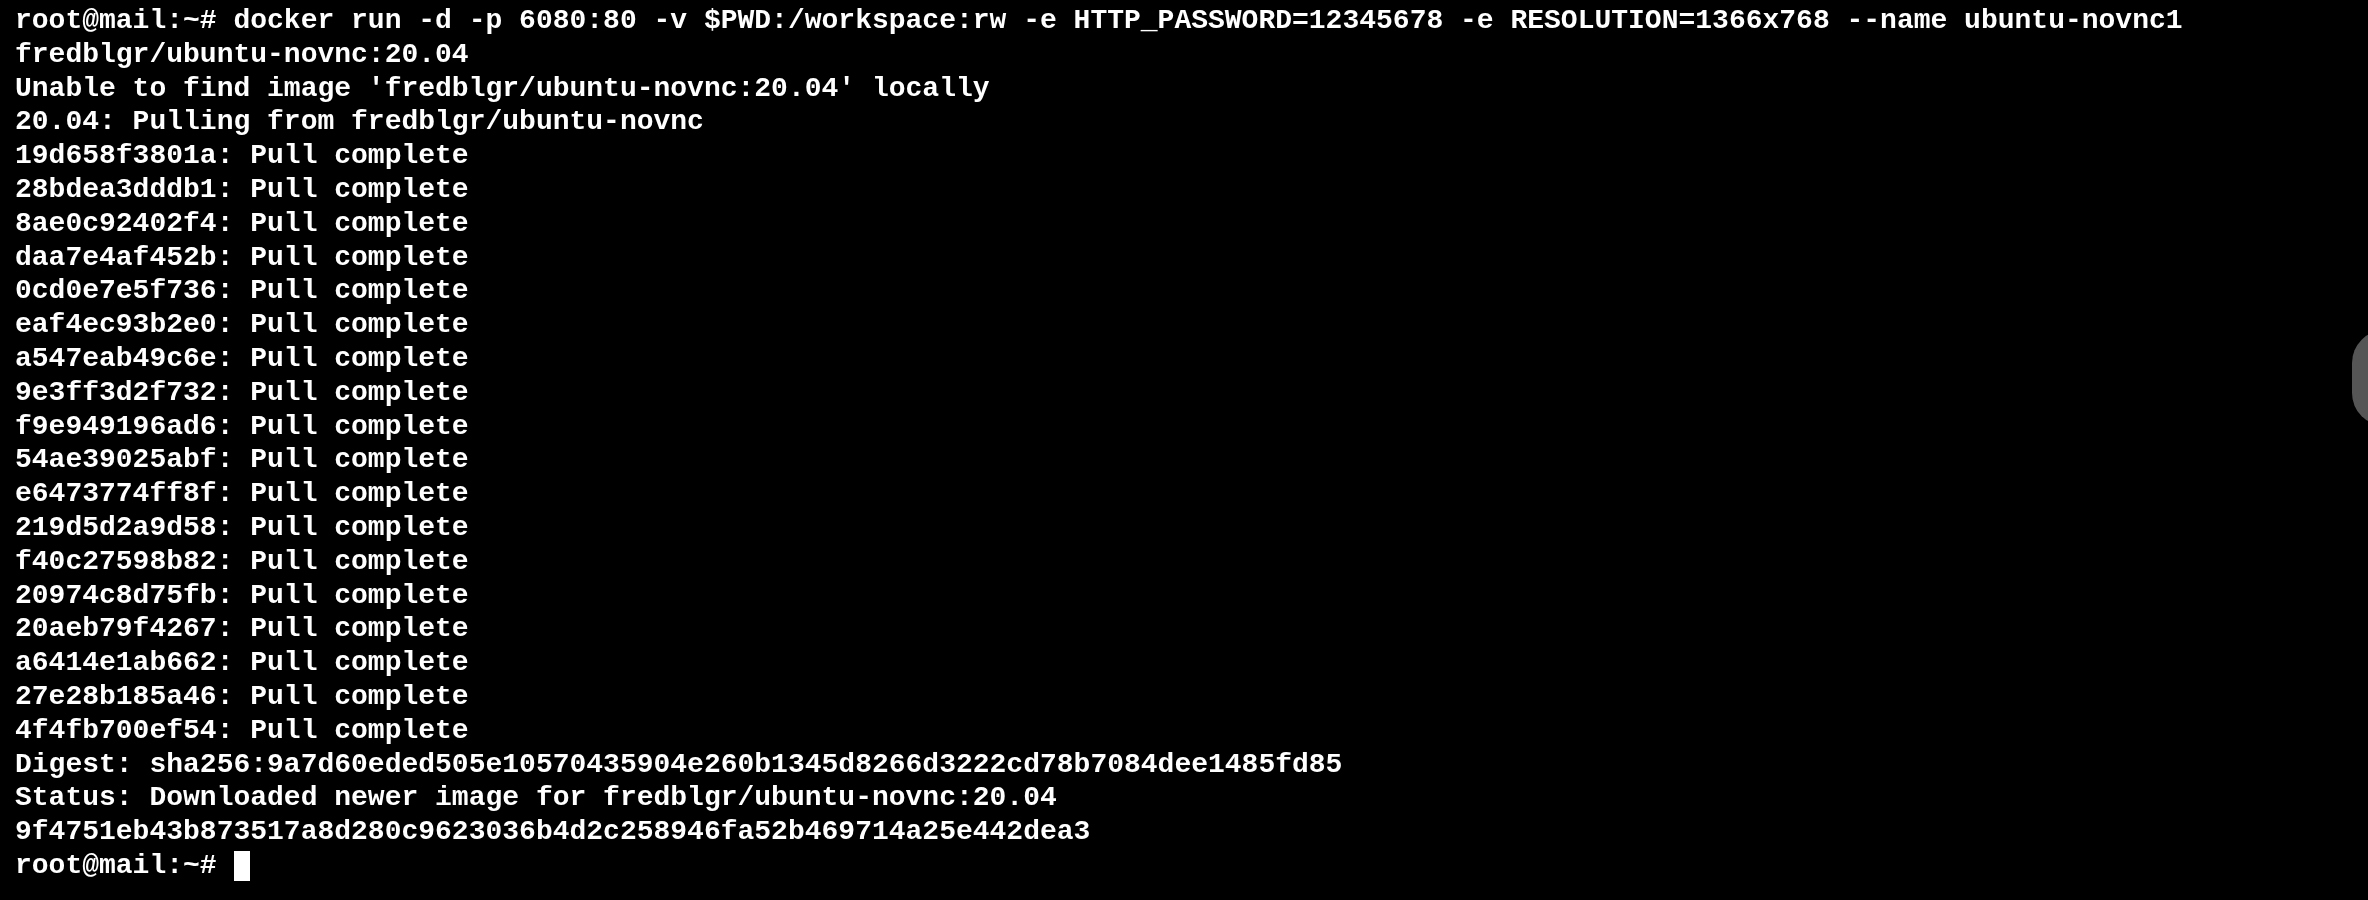 The width and height of the screenshot is (2368, 900). Describe the element at coordinates (242, 595) in the screenshot. I see `terminal-line: 20974c8d75fb: Pull complete` at that location.